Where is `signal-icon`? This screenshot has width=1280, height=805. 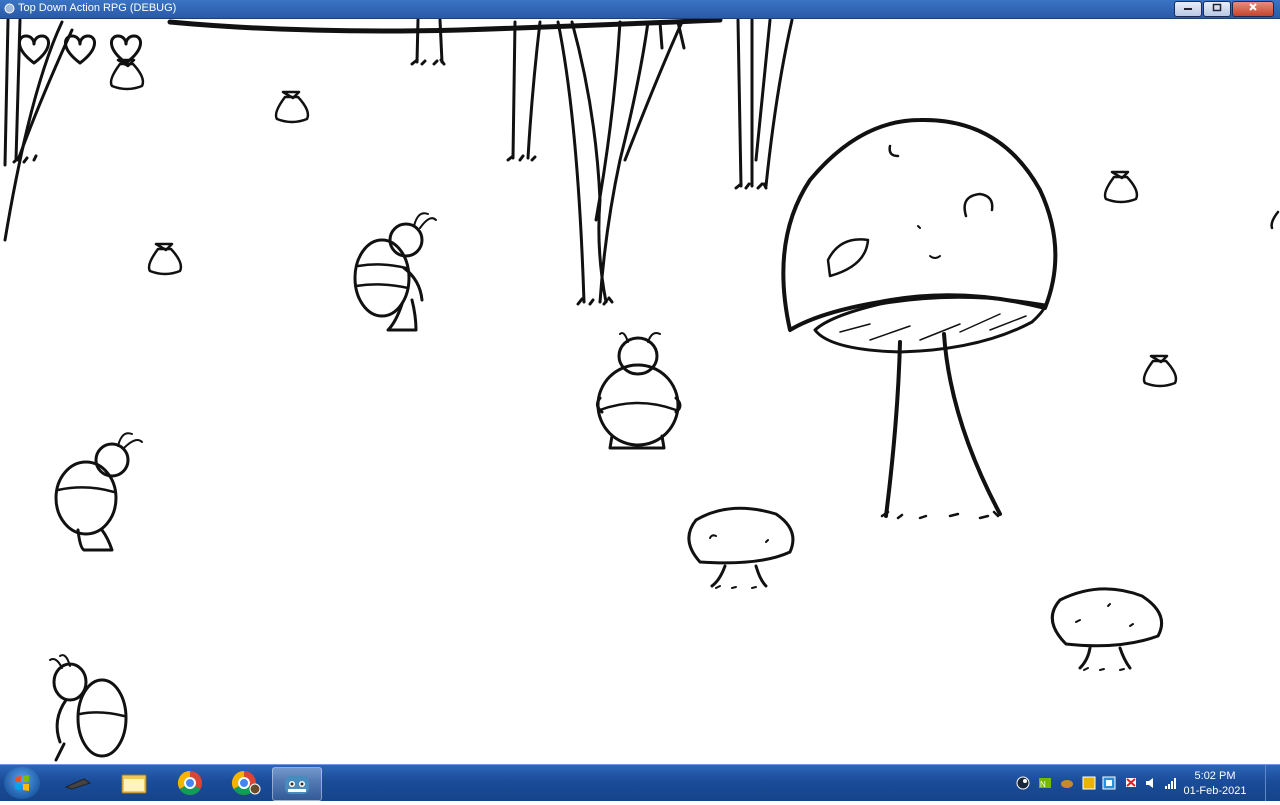
signal-icon is located at coordinates (1171, 783).